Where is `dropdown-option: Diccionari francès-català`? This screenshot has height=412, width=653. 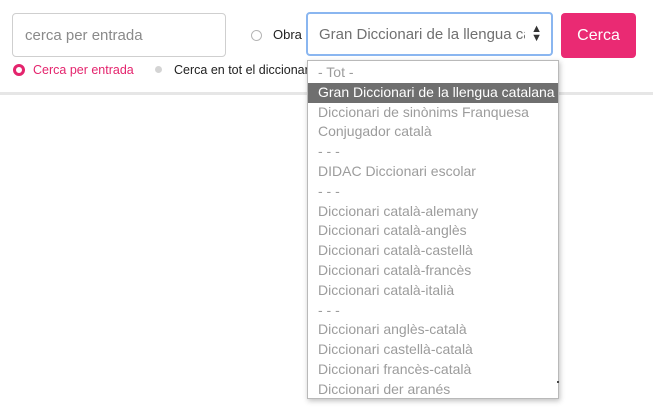 dropdown-option: Diccionari francès-català is located at coordinates (433, 370).